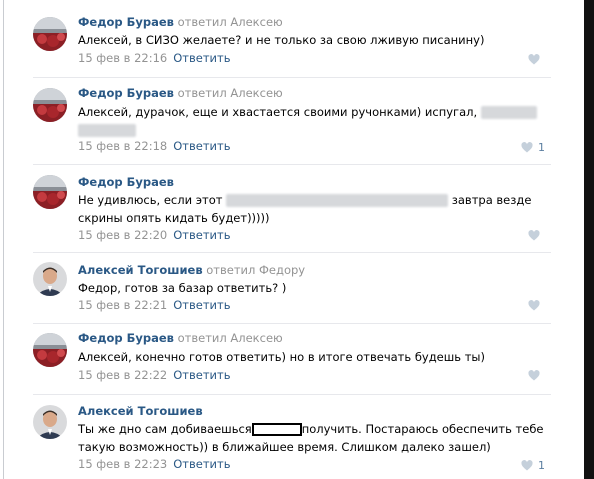 The height and width of the screenshot is (479, 594). What do you see at coordinates (165, 429) in the screenshot?
I see `comment-text-part: Ты же дно сам добиваешься` at bounding box center [165, 429].